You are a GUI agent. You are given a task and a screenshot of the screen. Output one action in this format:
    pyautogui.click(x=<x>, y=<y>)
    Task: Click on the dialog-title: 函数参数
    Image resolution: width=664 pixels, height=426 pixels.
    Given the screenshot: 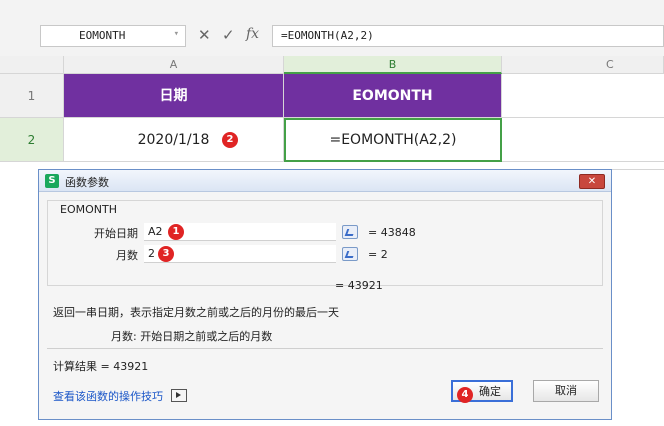 What is the action you would take?
    pyautogui.click(x=87, y=182)
    